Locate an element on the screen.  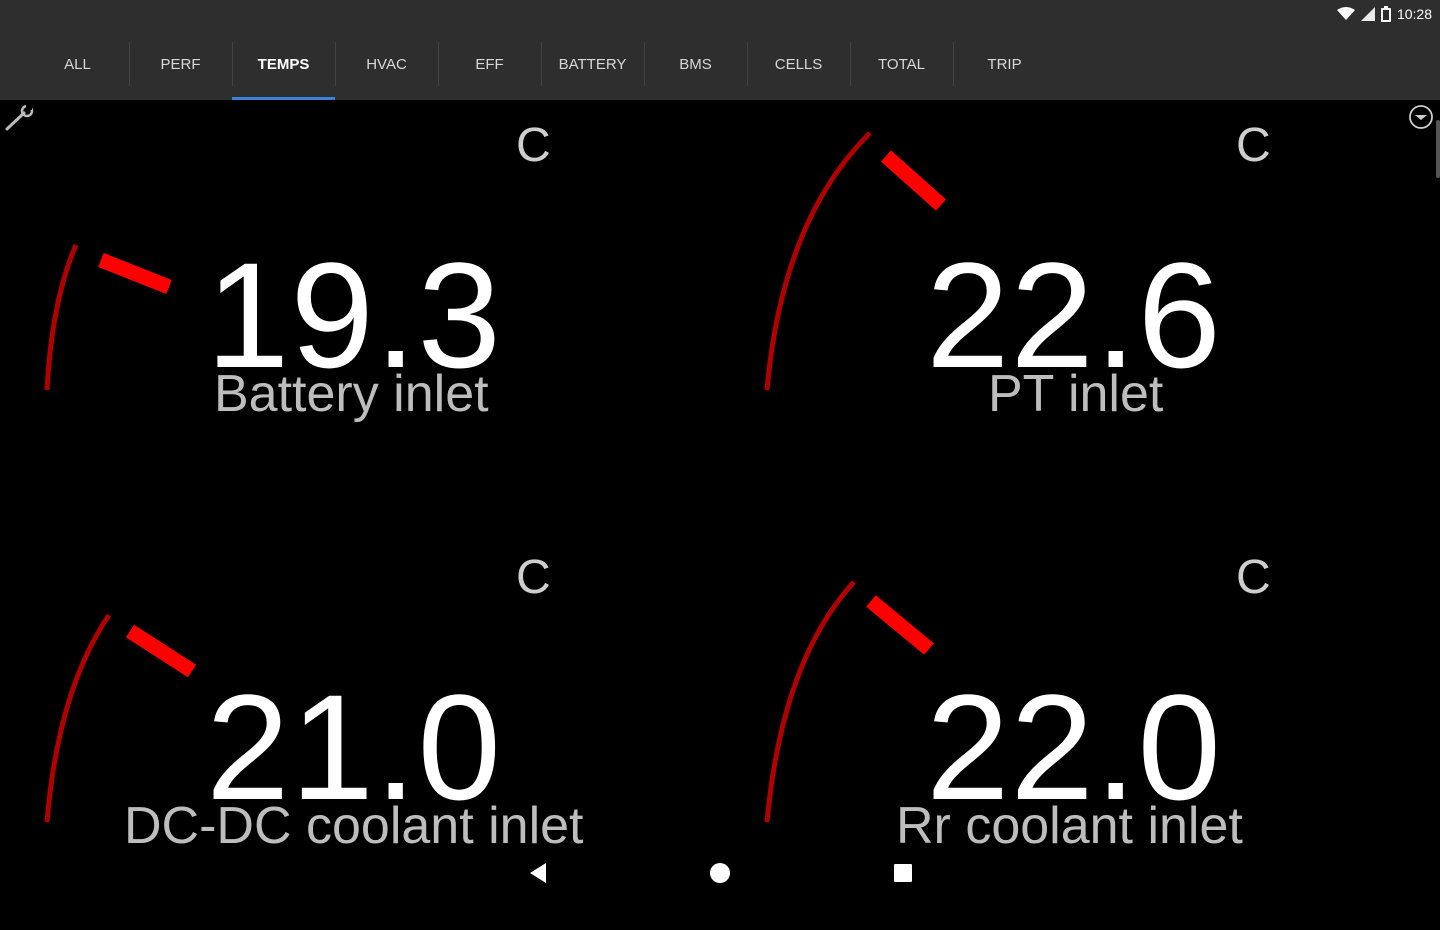
recent-apps-icon is located at coordinates (903, 873).